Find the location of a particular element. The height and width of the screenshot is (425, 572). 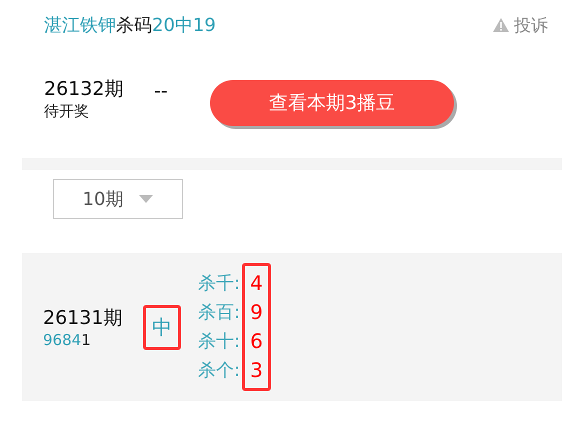

kill-label: 杀十: is located at coordinates (219, 342).